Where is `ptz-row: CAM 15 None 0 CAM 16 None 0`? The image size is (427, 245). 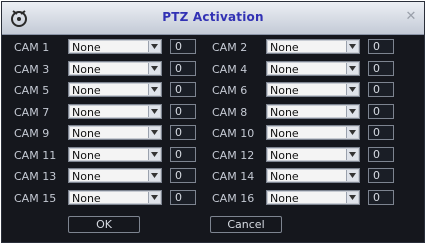
ptz-row: CAM 15 None 0 CAM 16 None 0 is located at coordinates (215, 200).